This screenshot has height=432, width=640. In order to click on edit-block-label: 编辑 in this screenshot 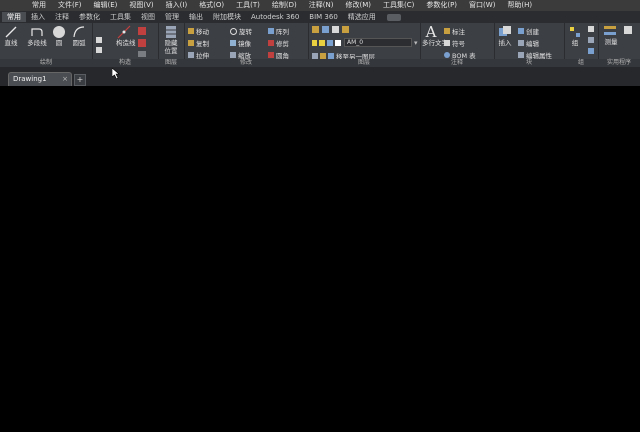, I will do `click(532, 44)`.